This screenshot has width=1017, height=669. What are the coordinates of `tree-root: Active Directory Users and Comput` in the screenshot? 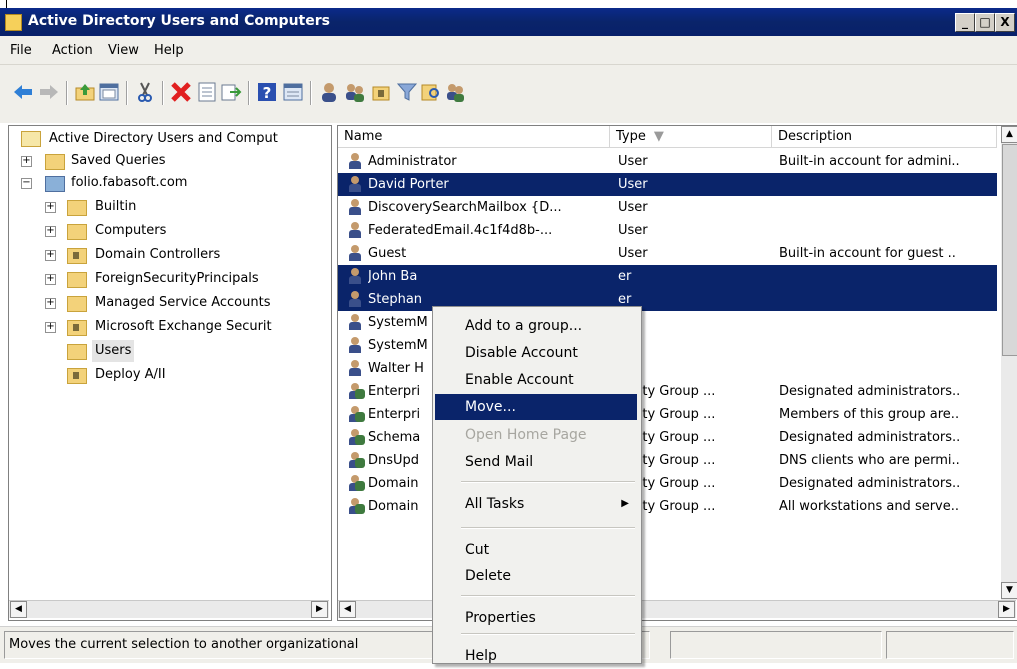 It's located at (169, 139).